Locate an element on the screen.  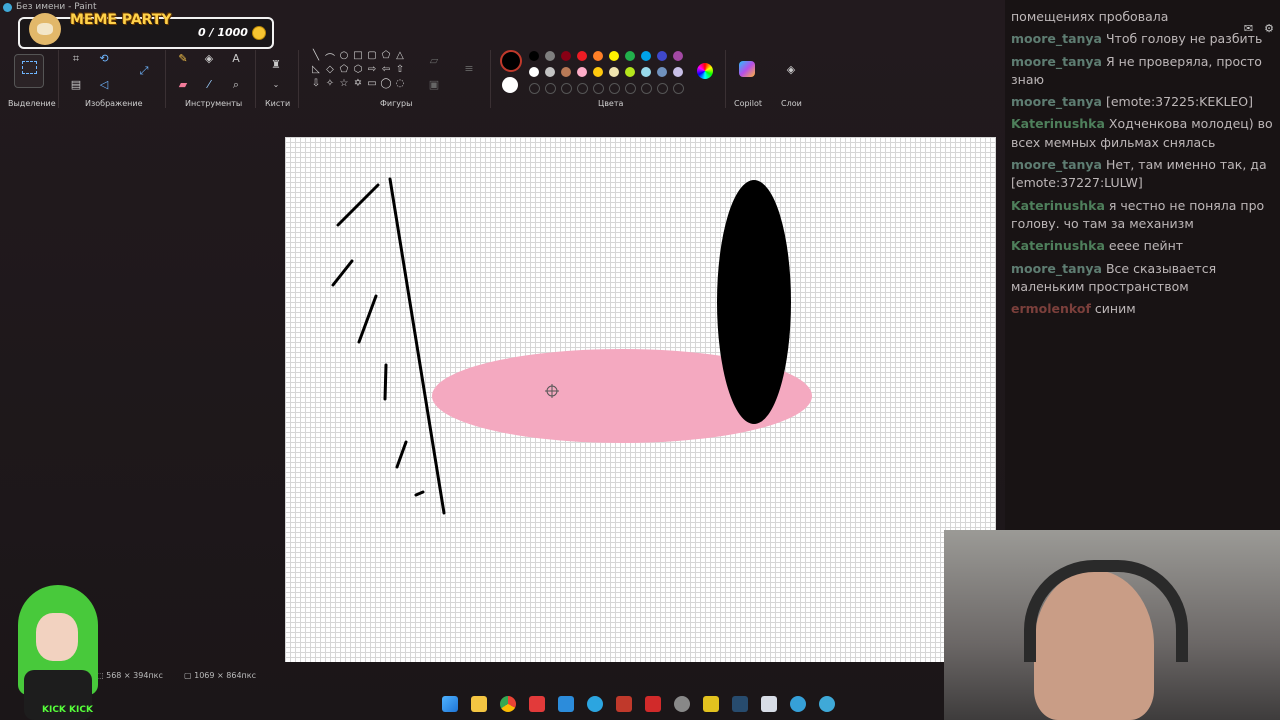
selection-tool-button is located at coordinates (29, 71).